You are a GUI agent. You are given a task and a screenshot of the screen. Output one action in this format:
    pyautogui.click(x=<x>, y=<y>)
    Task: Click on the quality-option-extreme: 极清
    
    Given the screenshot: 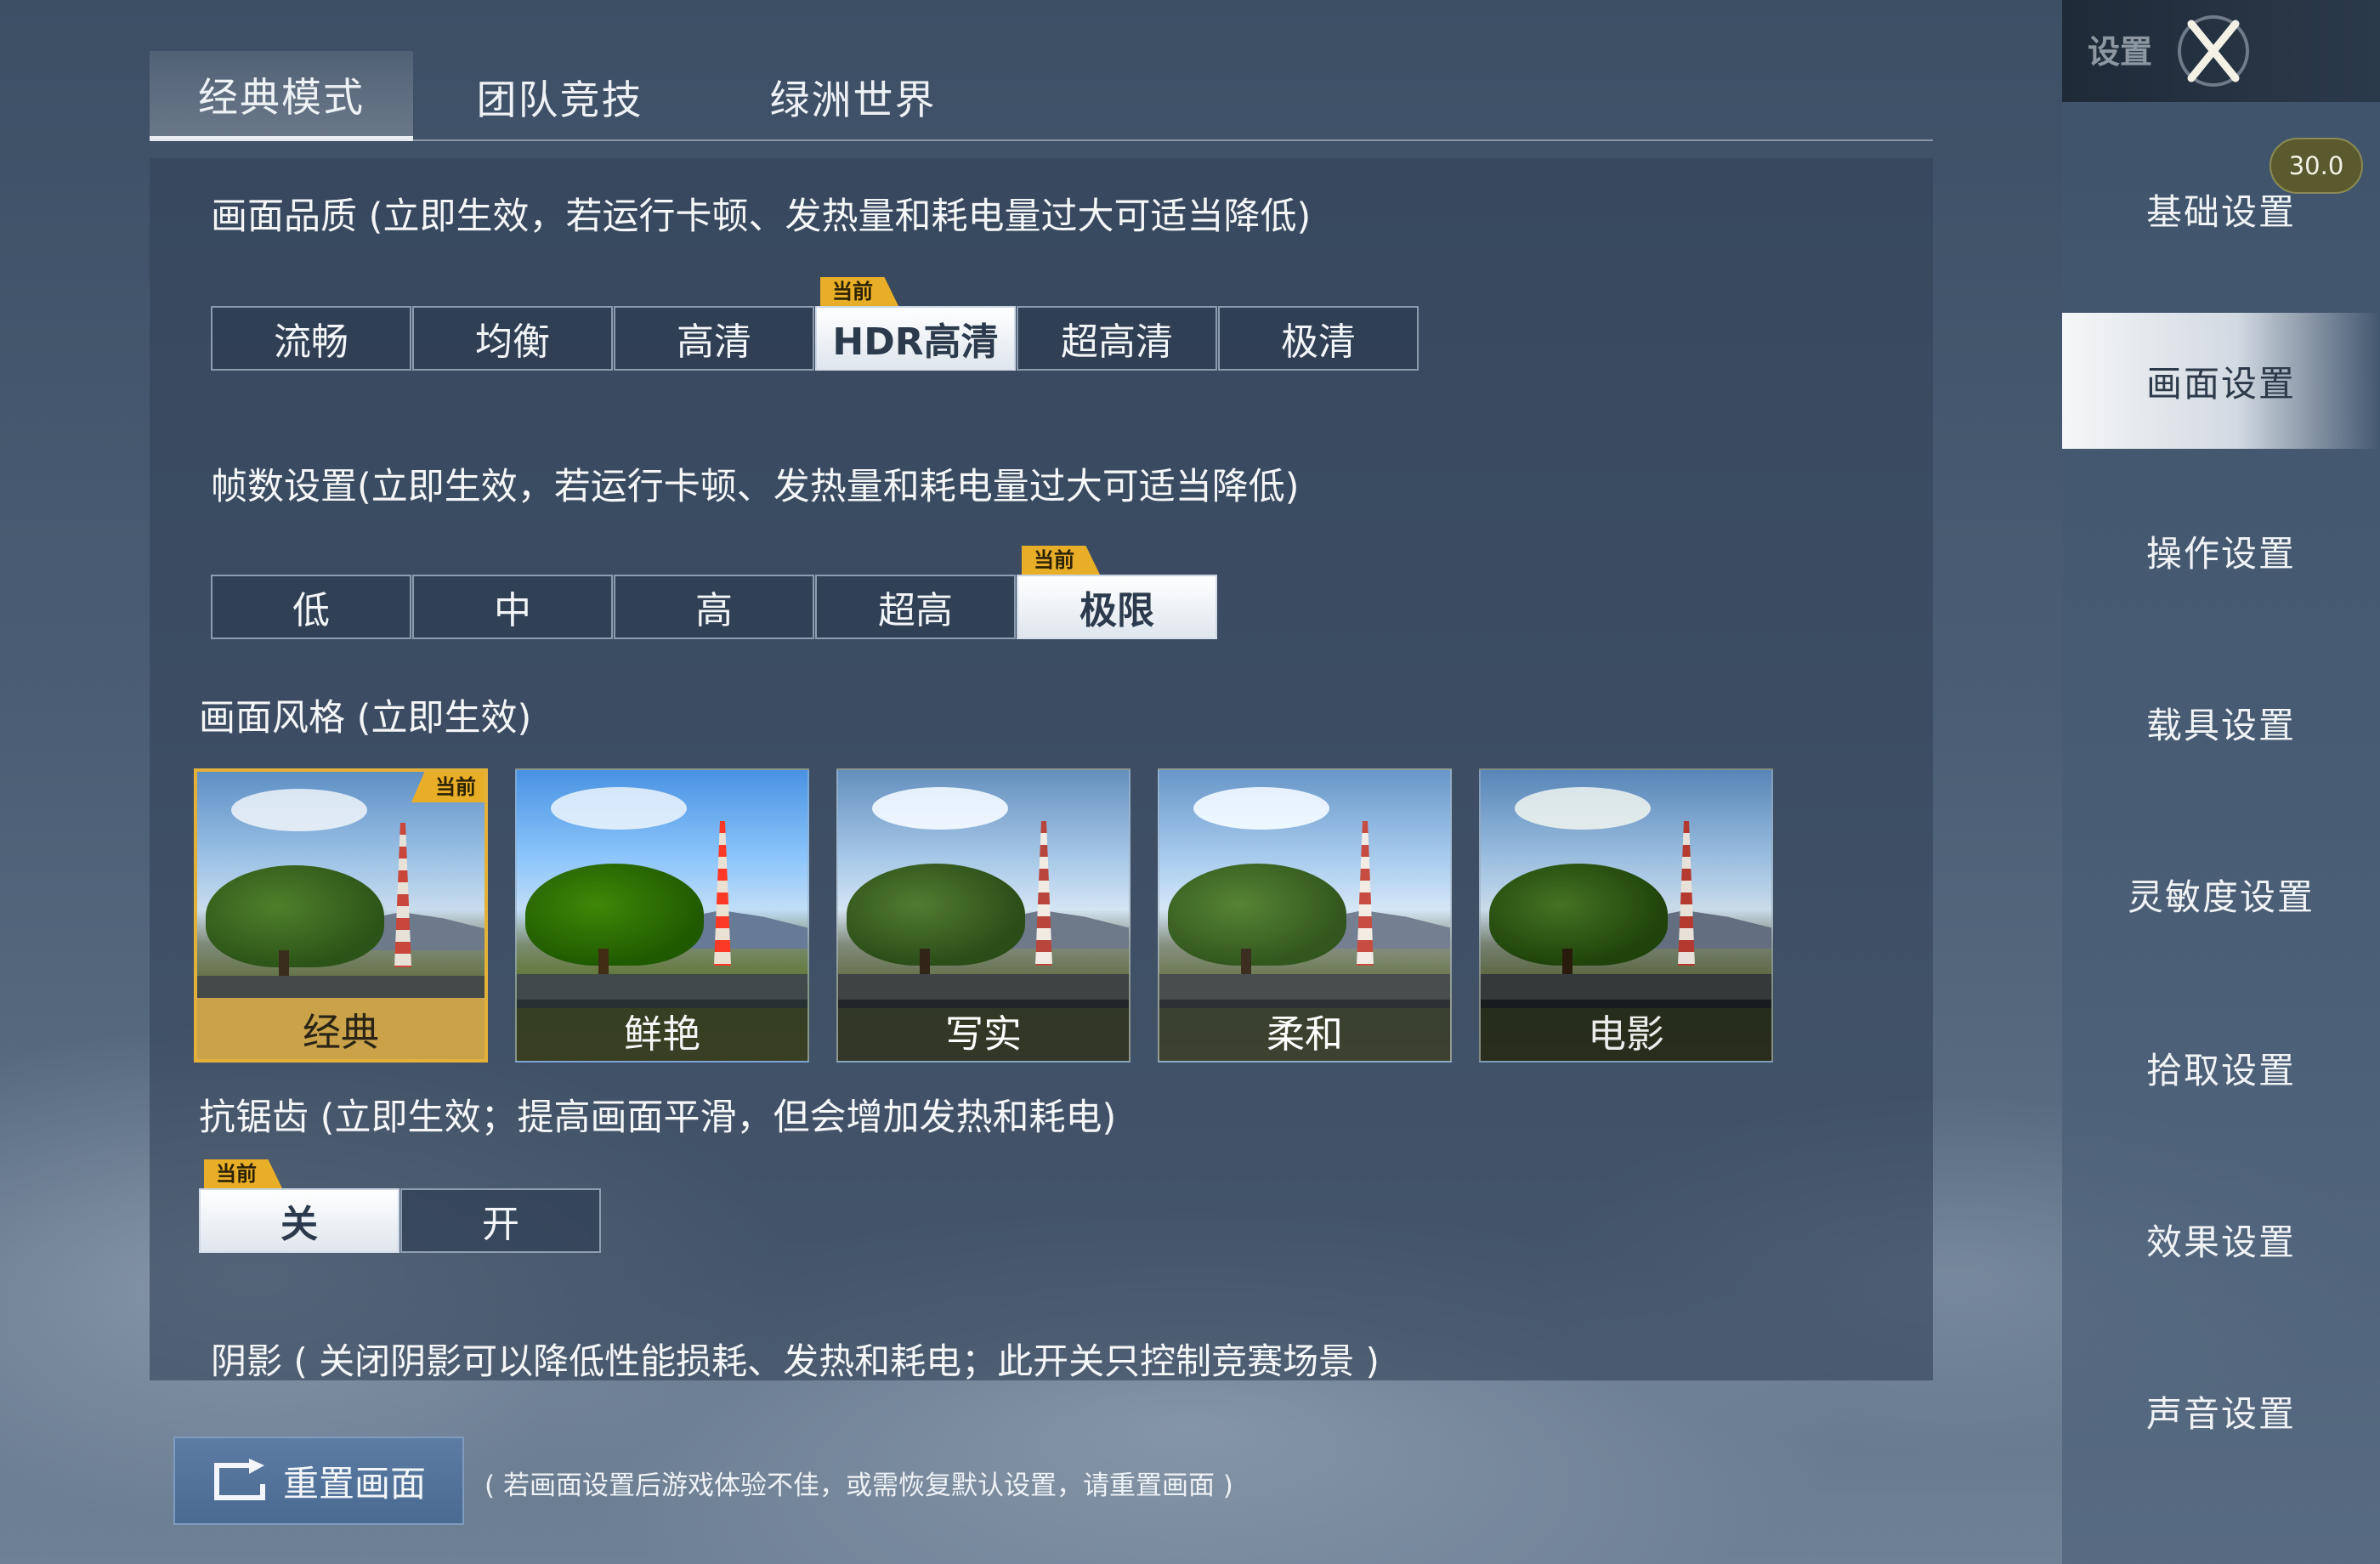 What is the action you would take?
    pyautogui.click(x=1318, y=338)
    